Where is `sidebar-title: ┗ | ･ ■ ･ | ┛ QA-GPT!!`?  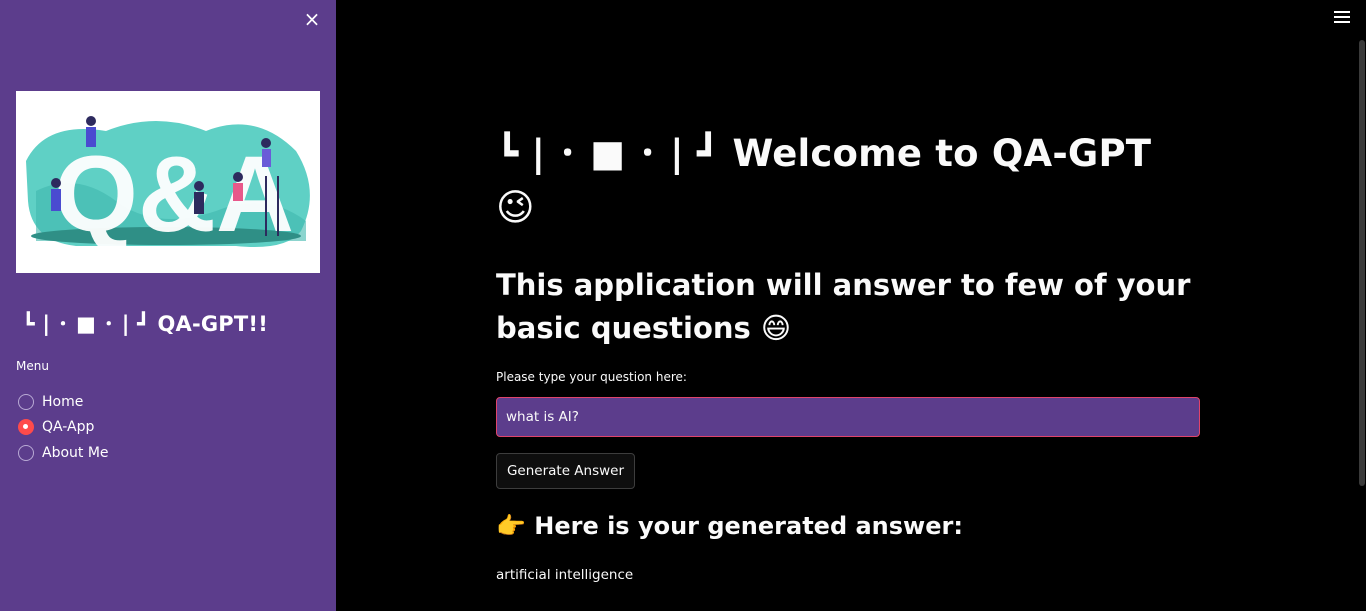
sidebar-title: ┗ | ･ ■ ･ | ┛ QA-GPT!! is located at coordinates (145, 324).